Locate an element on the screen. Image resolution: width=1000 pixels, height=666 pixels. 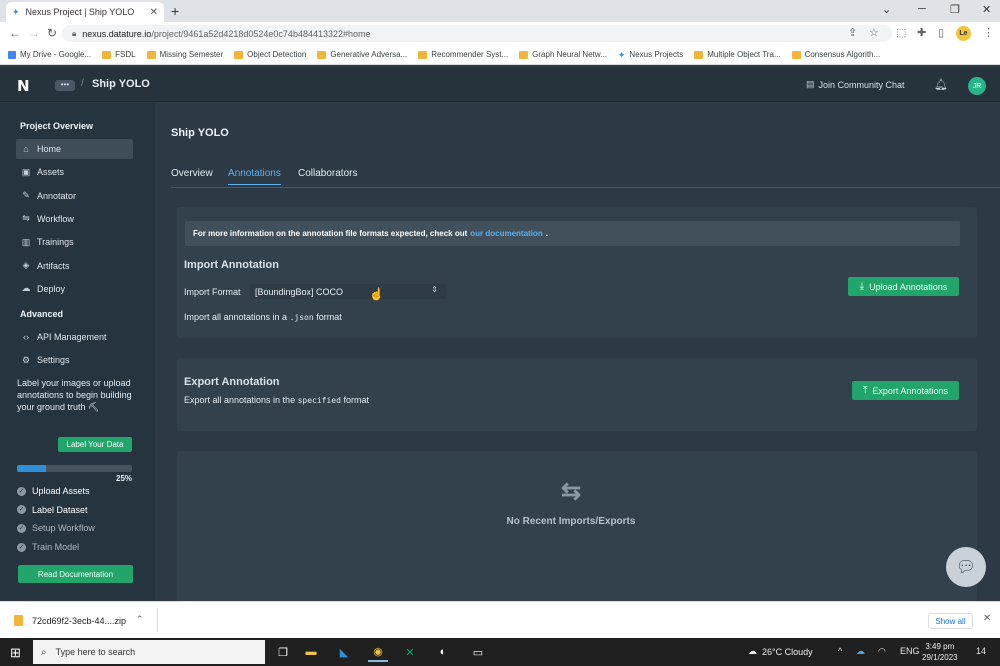
onedrive-icon: ☁ is located at coordinates (860, 651).